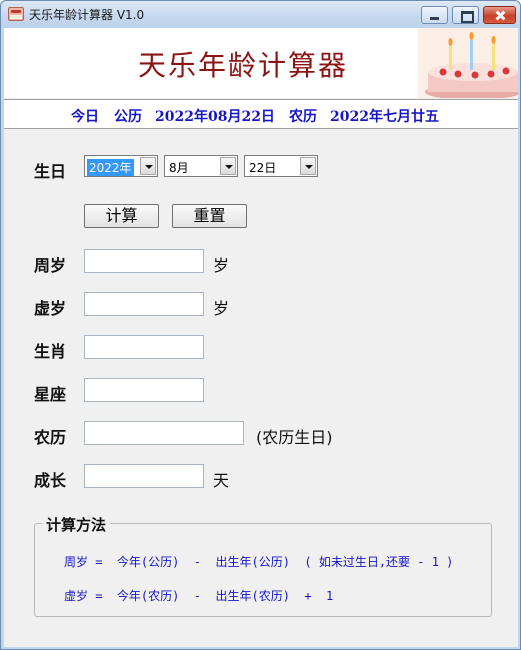 This screenshot has width=521, height=650. I want to click on gregorian-date: 2022年08月22日, so click(215, 117).